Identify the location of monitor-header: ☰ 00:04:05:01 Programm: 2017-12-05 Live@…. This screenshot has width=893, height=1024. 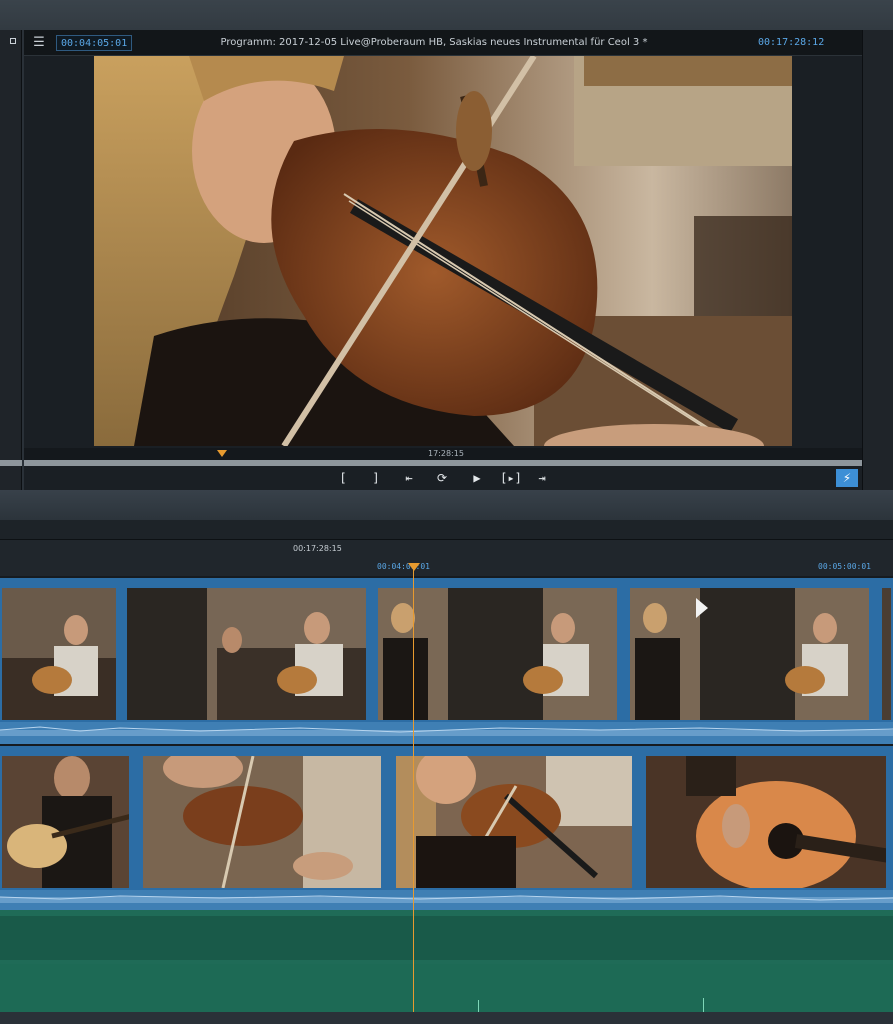
(443, 43).